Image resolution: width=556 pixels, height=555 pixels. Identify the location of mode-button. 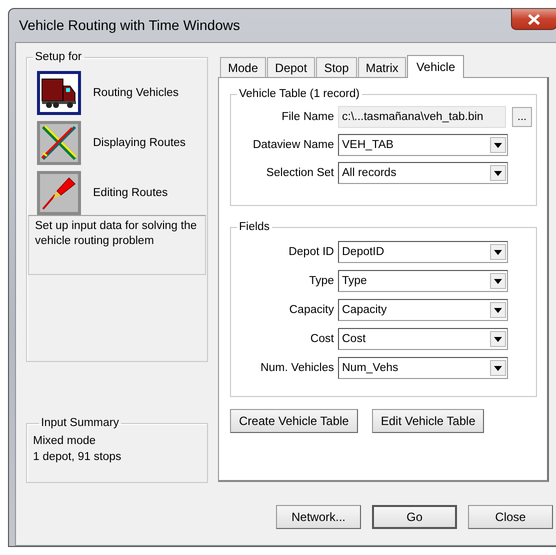
(59, 93).